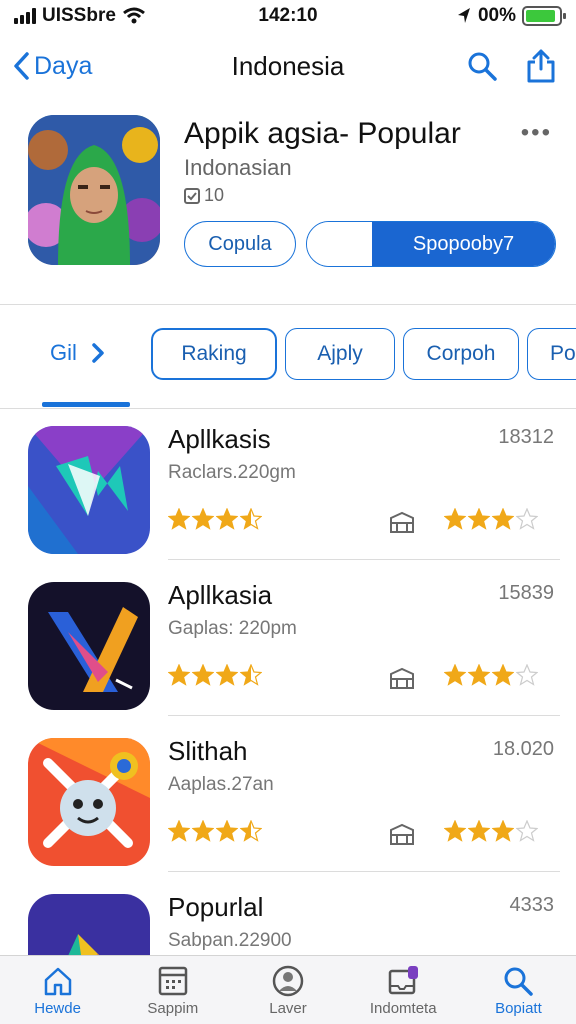  Describe the element at coordinates (288, 485) in the screenshot. I see `list-item: Apllkasis Raclars.220gm 18312` at that location.